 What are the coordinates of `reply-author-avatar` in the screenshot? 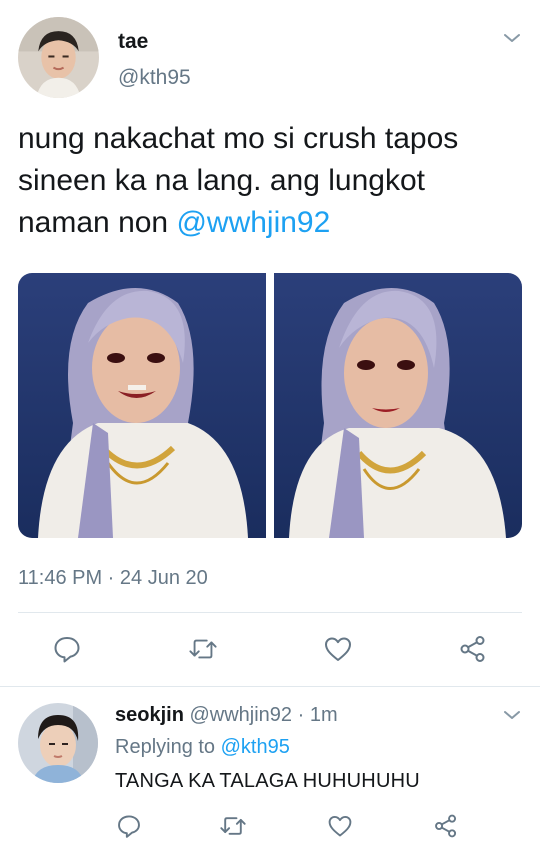 It's located at (58, 743).